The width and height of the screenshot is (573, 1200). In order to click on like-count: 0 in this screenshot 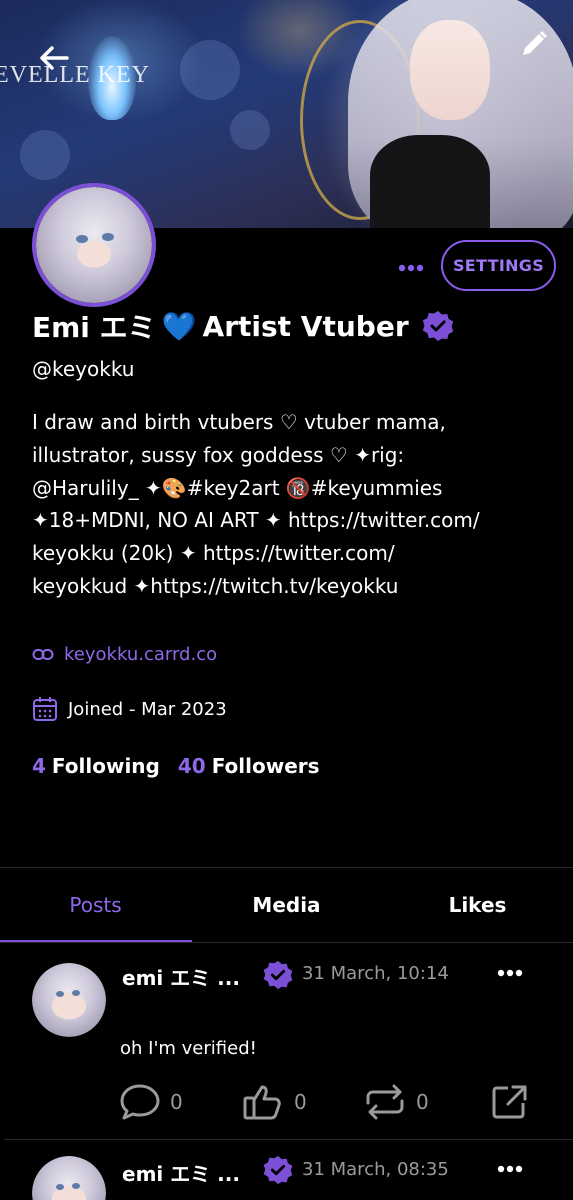, I will do `click(300, 1102)`.